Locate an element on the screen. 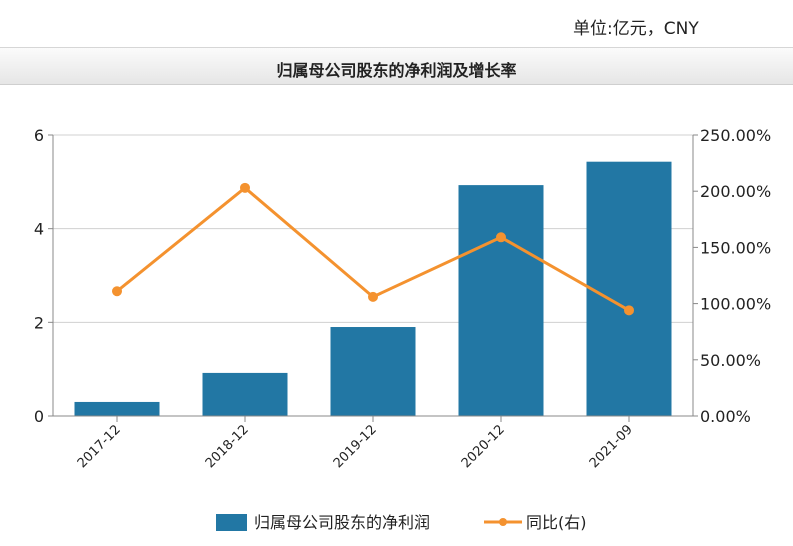 The height and width of the screenshot is (546, 793). legend-bar-swatch is located at coordinates (231, 522).